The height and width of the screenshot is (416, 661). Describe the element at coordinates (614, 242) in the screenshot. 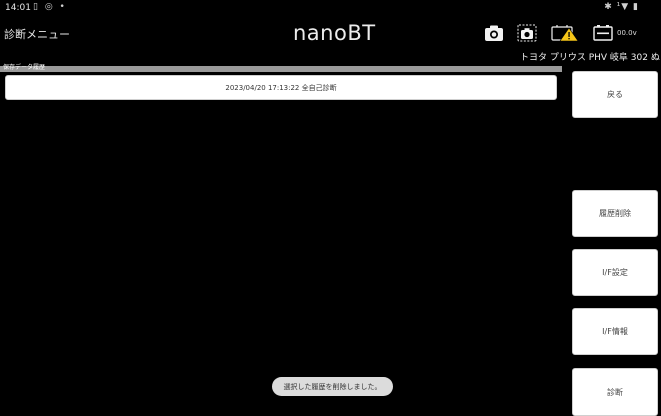

I see `side-button-panel` at that location.